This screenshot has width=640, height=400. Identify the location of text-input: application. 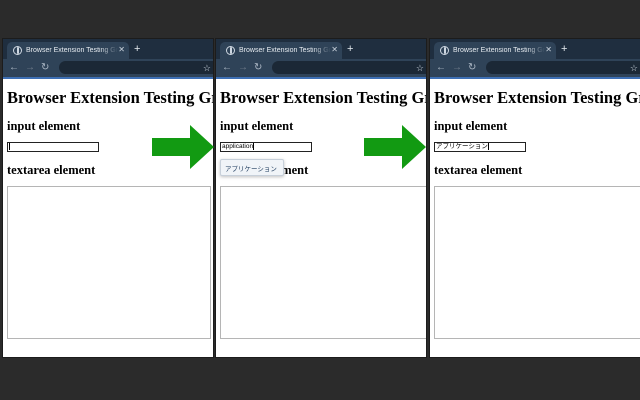
(266, 147).